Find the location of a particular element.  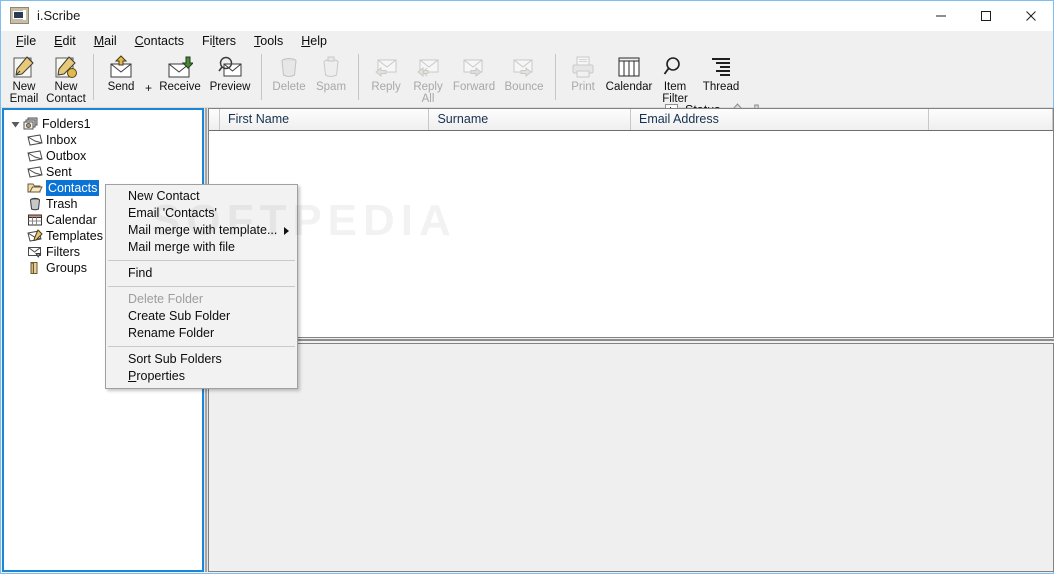

print-button: Print is located at coordinates (583, 72).